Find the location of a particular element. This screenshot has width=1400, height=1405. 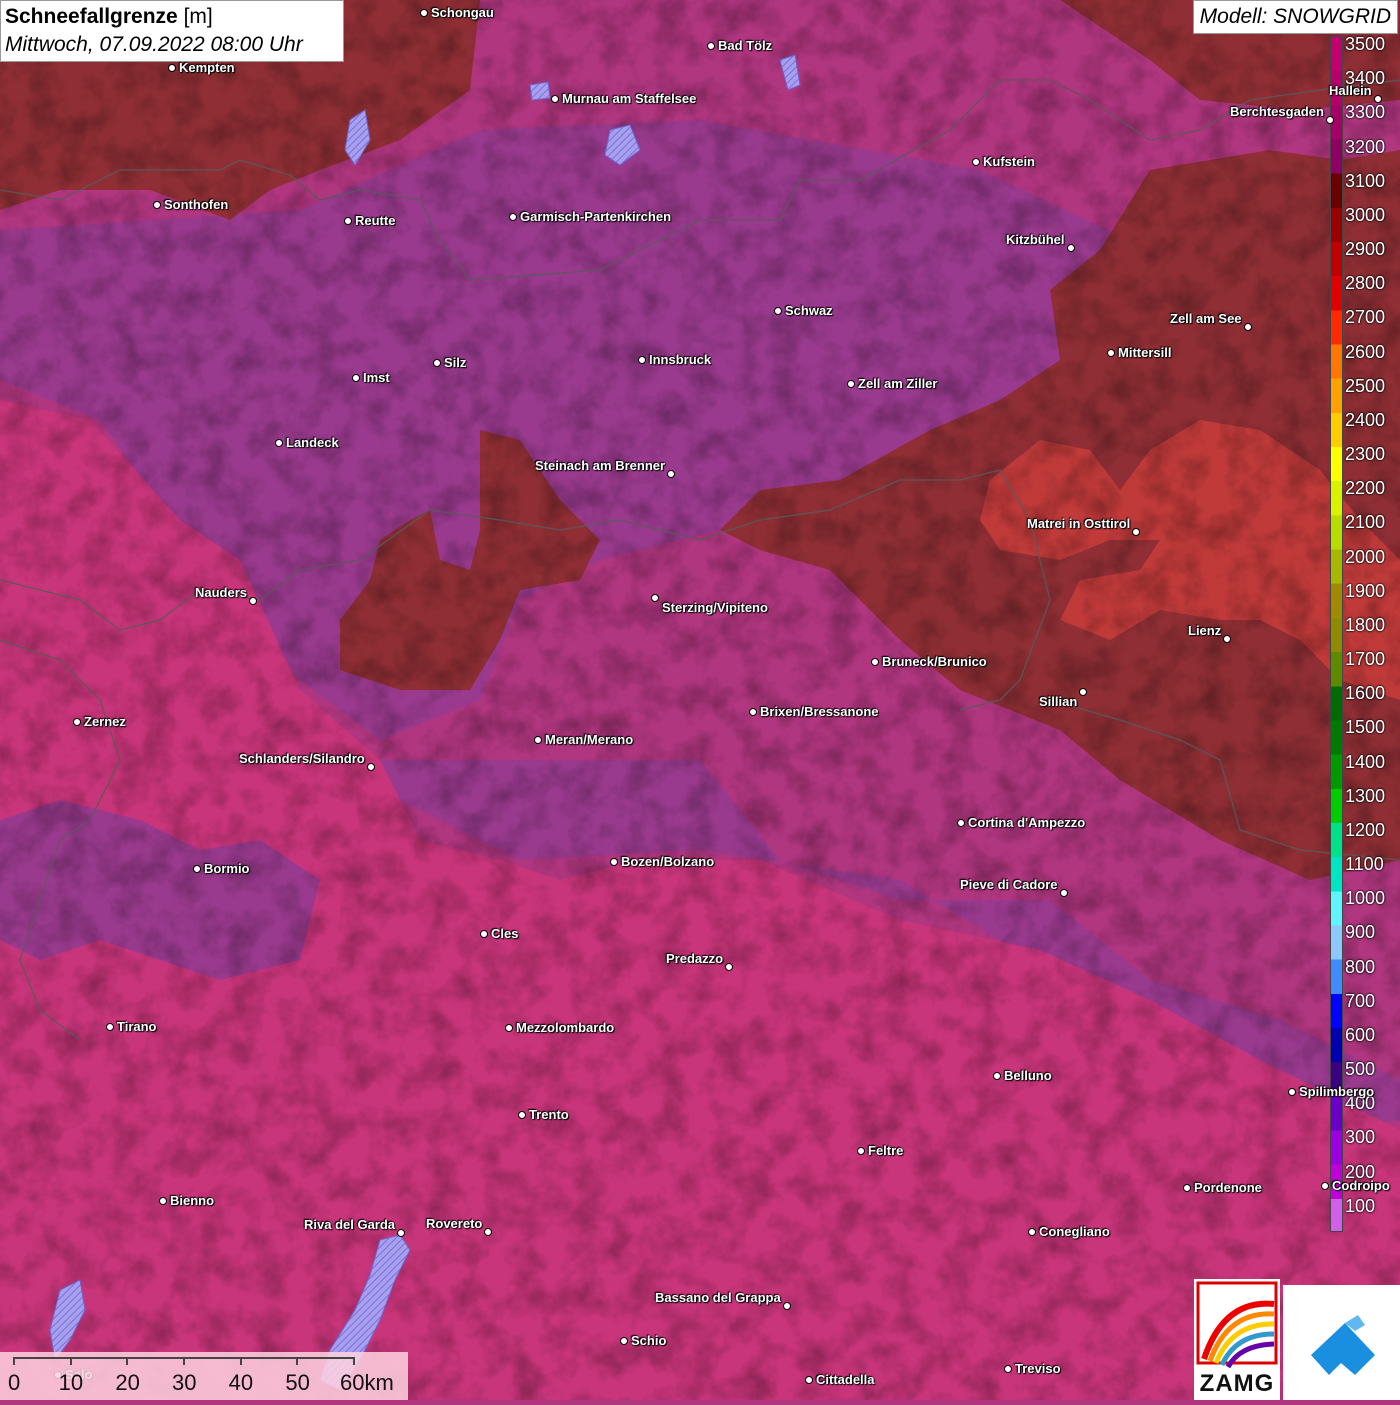

model-label: Modell: SNOWGRID is located at coordinates (1295, 17).